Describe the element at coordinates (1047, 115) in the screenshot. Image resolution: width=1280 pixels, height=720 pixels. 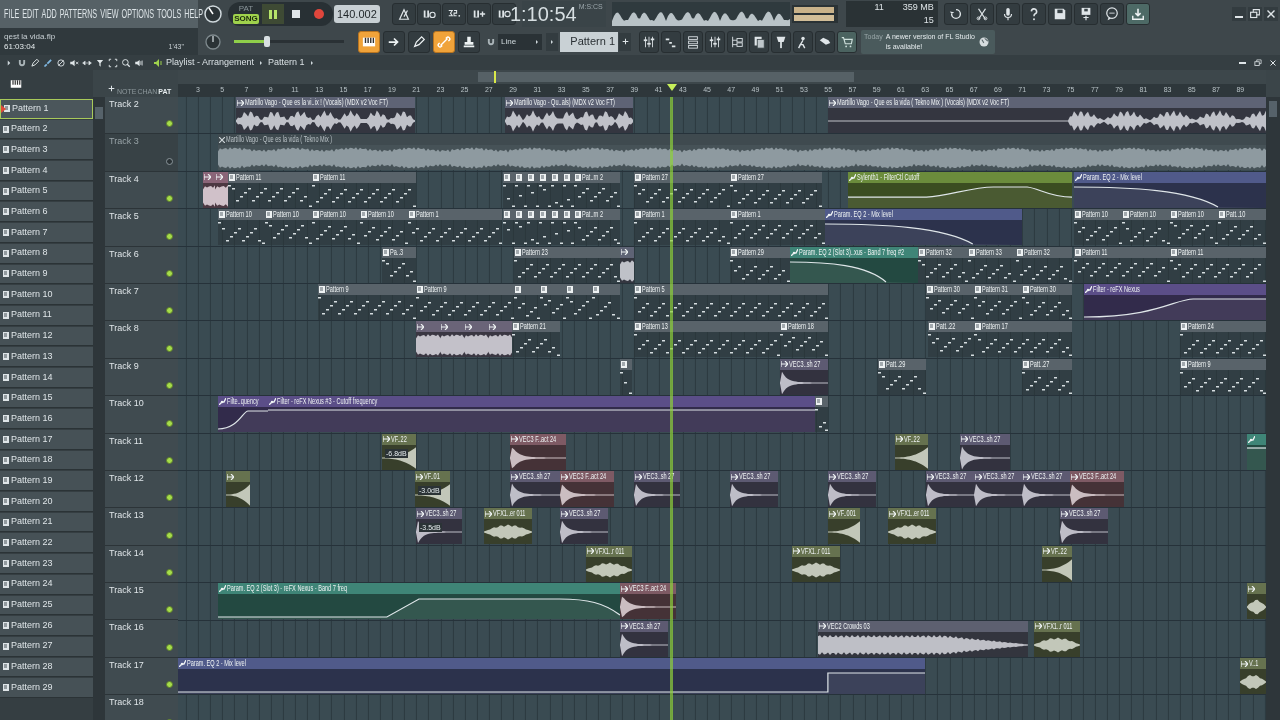
I see `audio-clip: Martillo Vago - Que es la vida ( Tekno Mix ) (Vocals) (MDX v2 Voc FT)` at that location.